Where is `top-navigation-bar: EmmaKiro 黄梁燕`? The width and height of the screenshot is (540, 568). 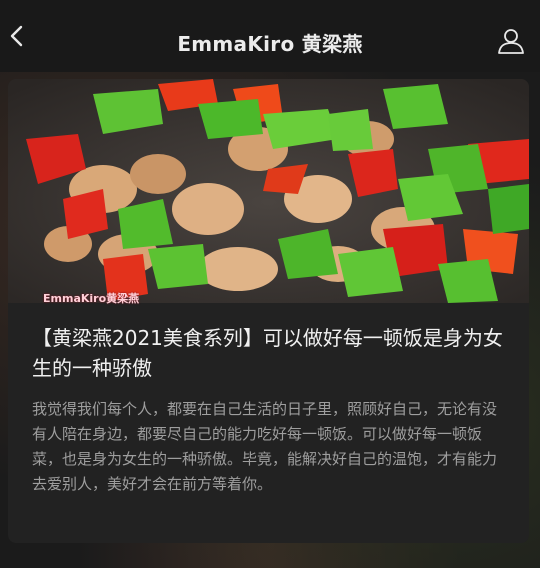
top-navigation-bar: EmmaKiro 黄梁燕 is located at coordinates (270, 36).